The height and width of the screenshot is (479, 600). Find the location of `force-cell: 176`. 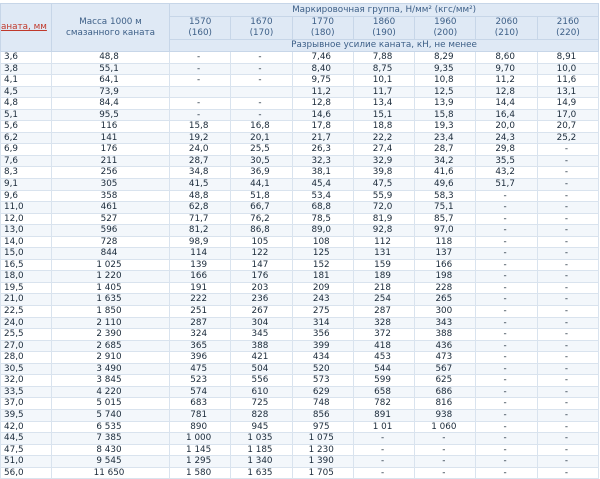

force-cell: 176 is located at coordinates (261, 276).